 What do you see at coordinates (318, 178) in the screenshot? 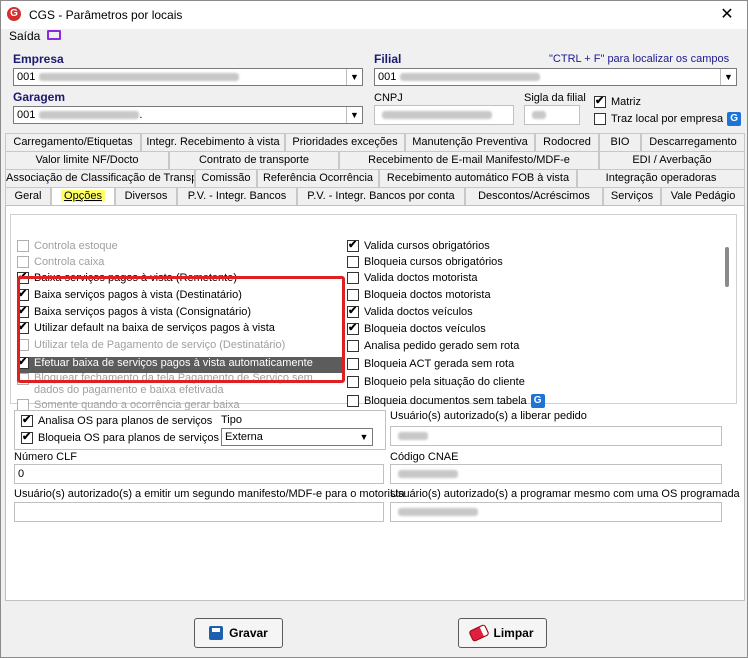
I see `tab-referencia: Referência Ocorrência` at bounding box center [318, 178].